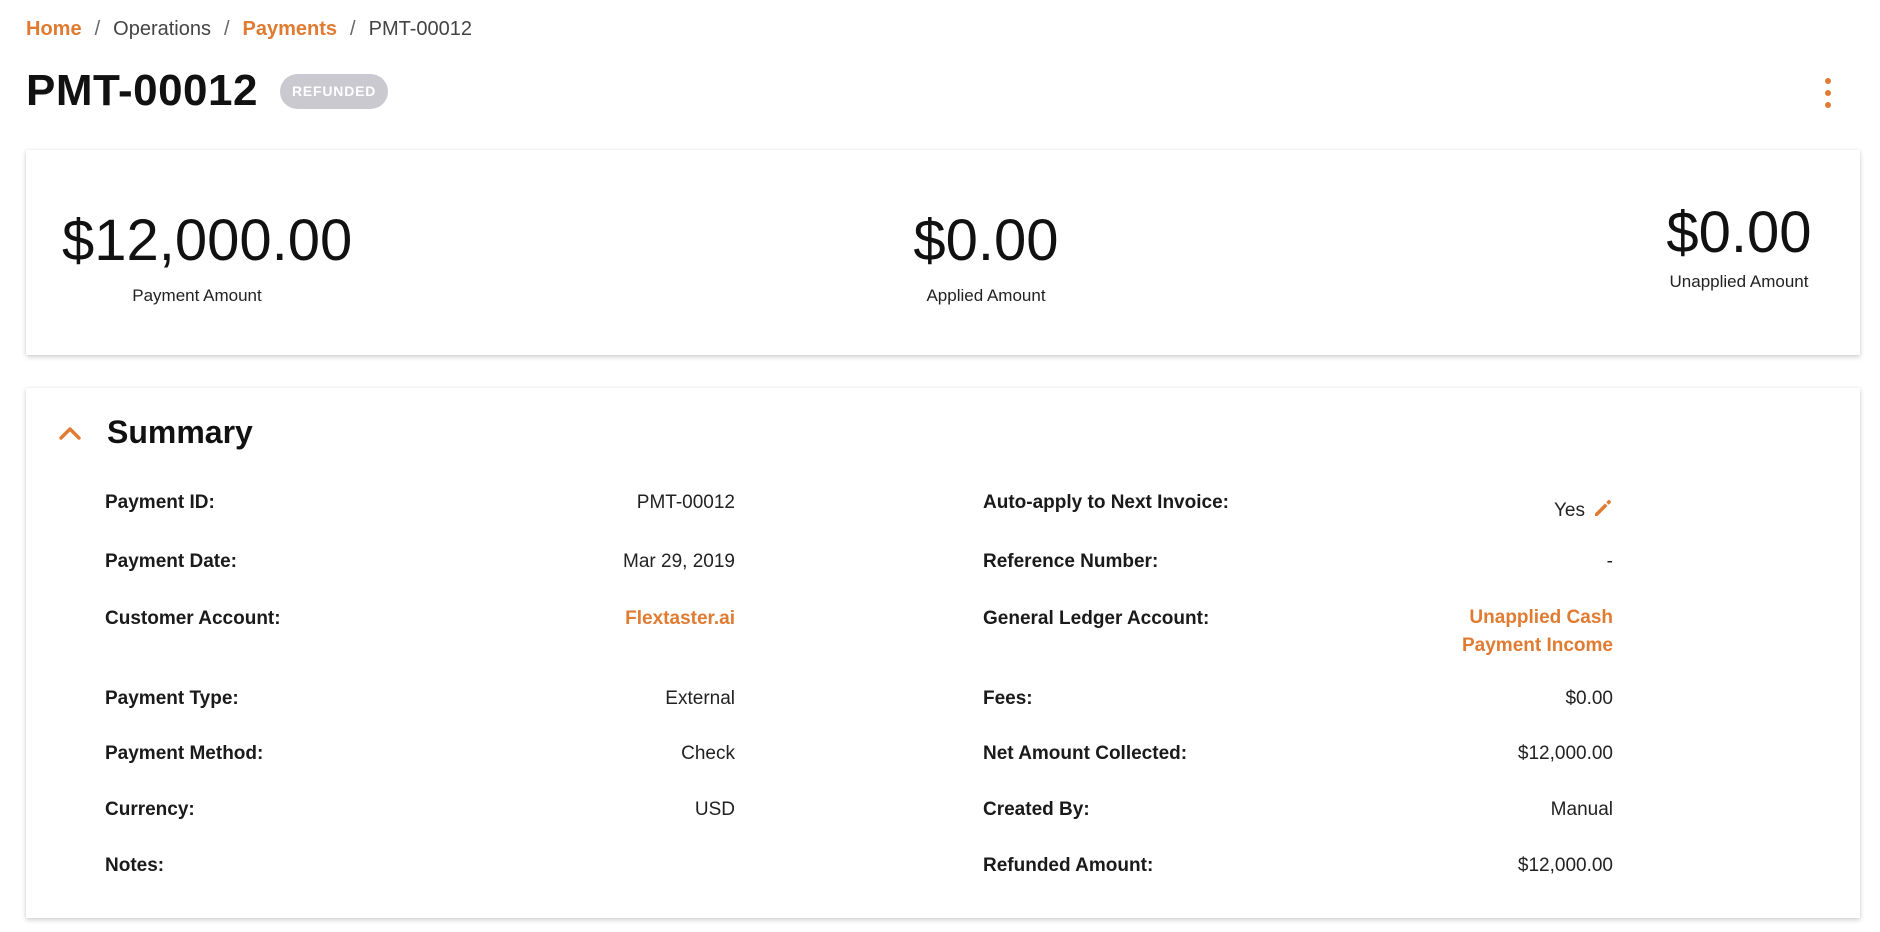 The height and width of the screenshot is (932, 1880). I want to click on field-label: Created By:, so click(1036, 809).